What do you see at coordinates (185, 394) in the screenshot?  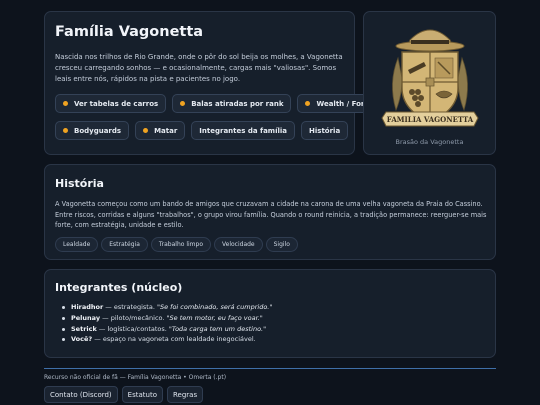 I see `rules-link: Regras` at bounding box center [185, 394].